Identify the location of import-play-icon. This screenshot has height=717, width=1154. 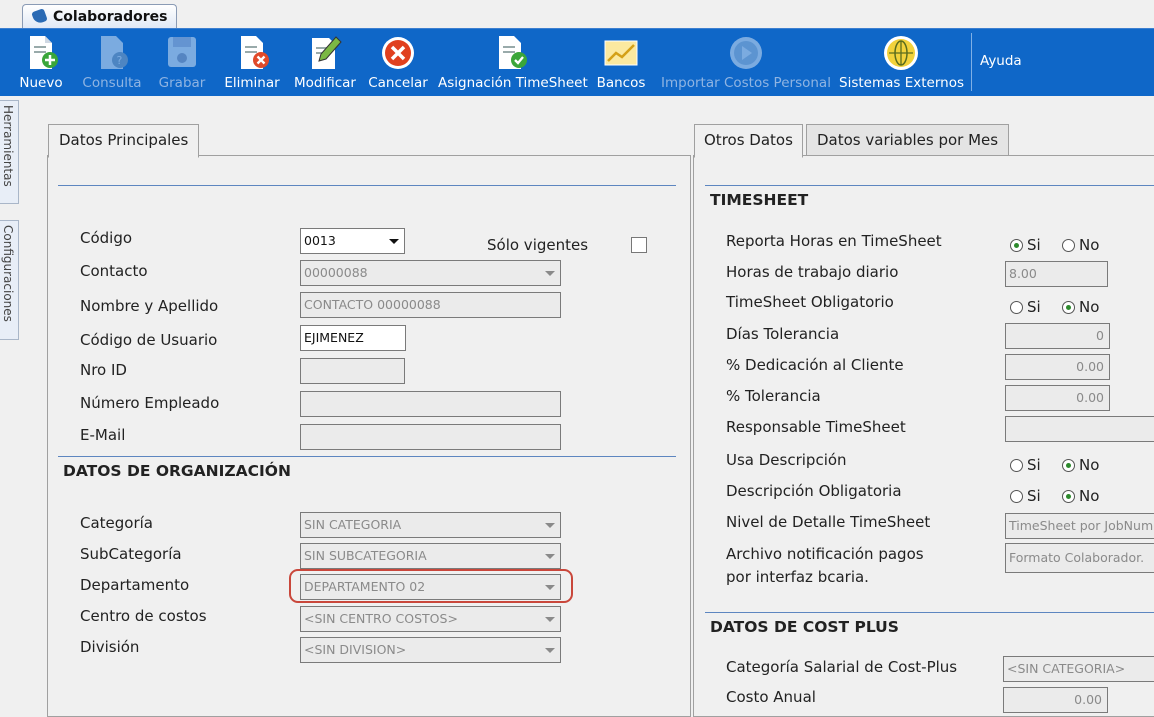
(746, 53).